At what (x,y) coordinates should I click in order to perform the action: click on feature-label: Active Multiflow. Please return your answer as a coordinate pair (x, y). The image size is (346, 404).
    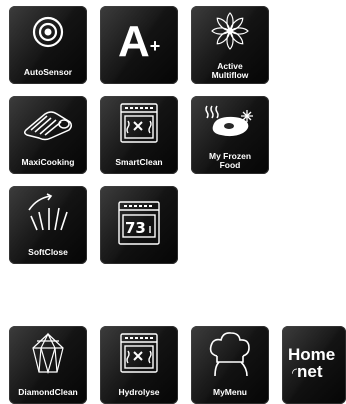
    Looking at the image, I should click on (230, 71).